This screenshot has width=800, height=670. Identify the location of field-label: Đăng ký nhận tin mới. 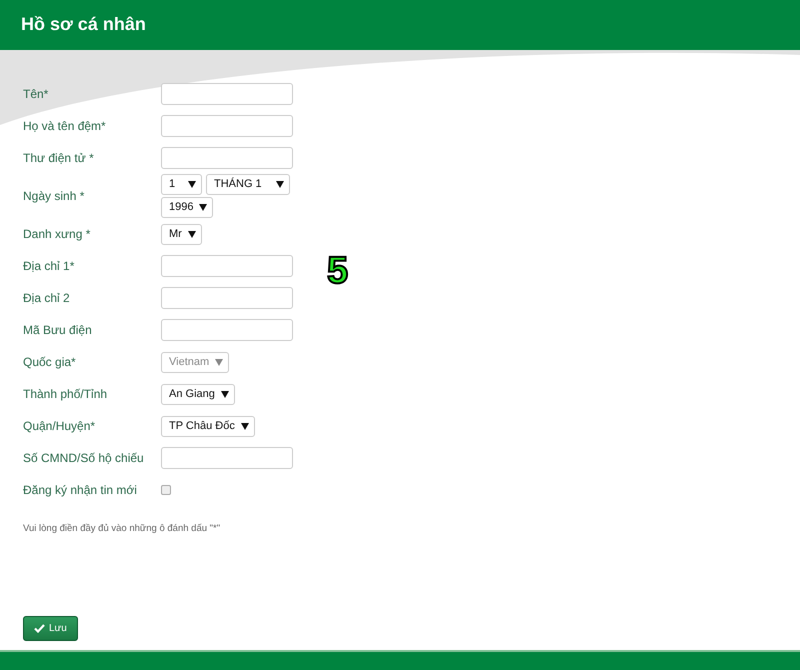
(80, 490).